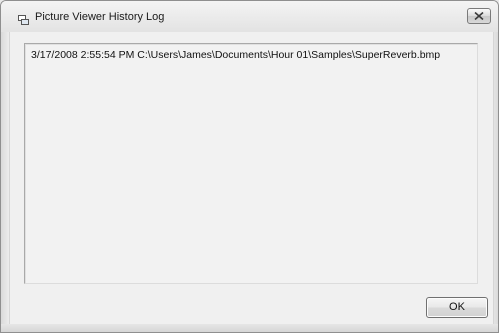  I want to click on window-title: Picture Viewer History Log, so click(100, 17).